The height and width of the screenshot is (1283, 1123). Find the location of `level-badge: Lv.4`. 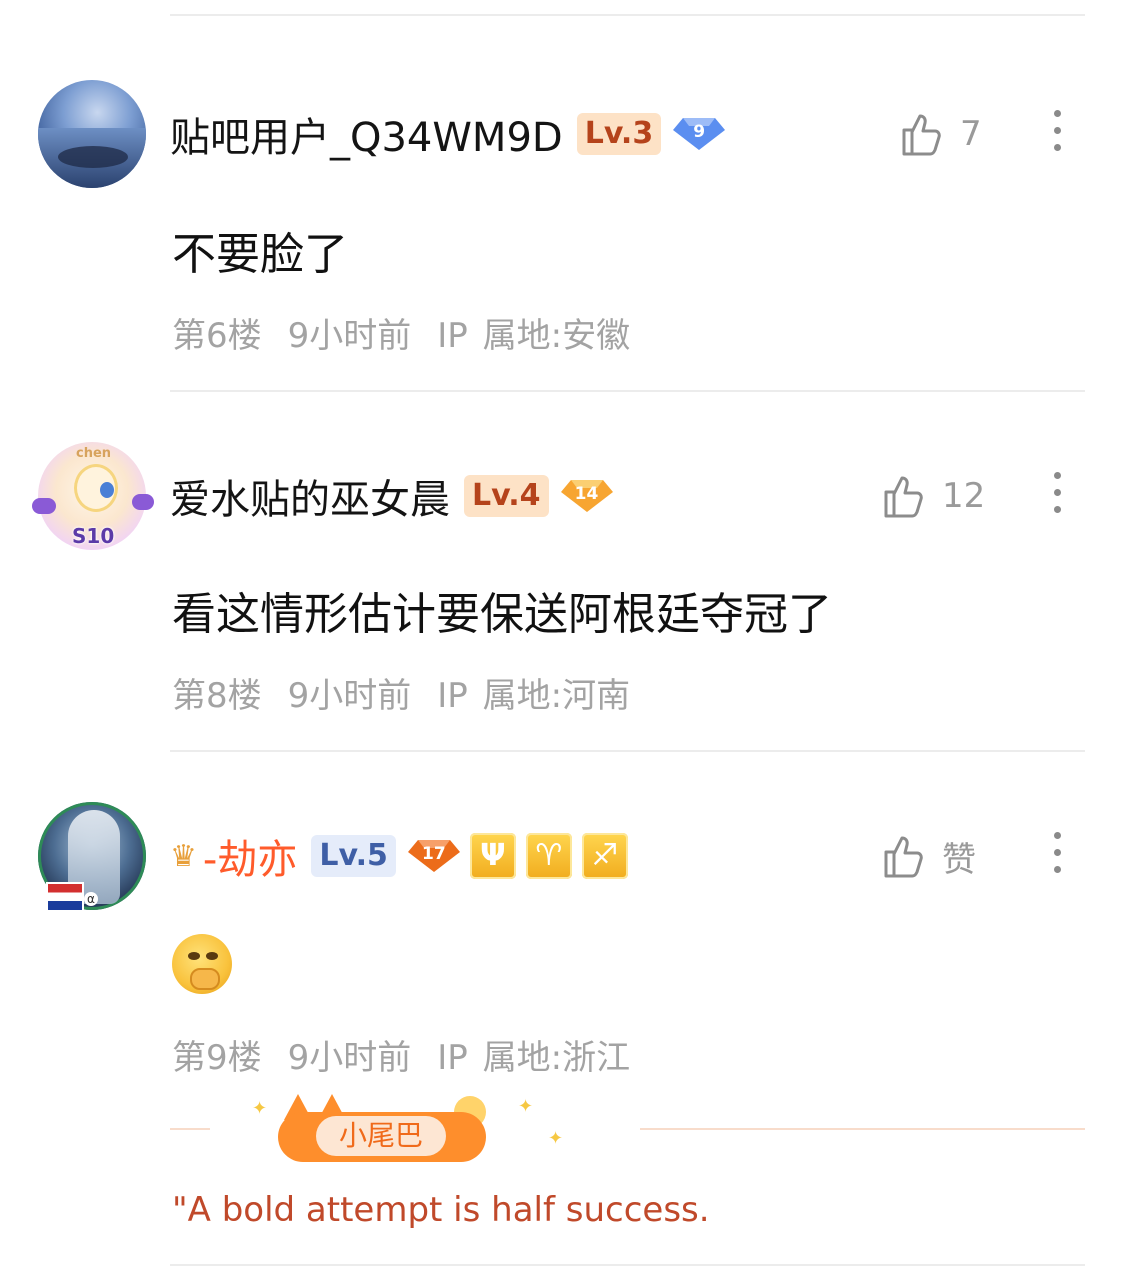

level-badge: Lv.4 is located at coordinates (506, 496).